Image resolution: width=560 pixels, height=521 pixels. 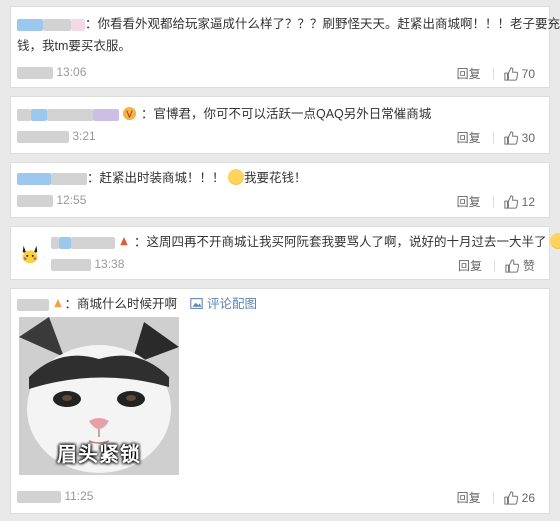 I want to click on comment-text-line: ：这周四再不开商城让我买阿阮套我要骂人了啊，说好的十月过去一大半了, so click(x=305, y=242).